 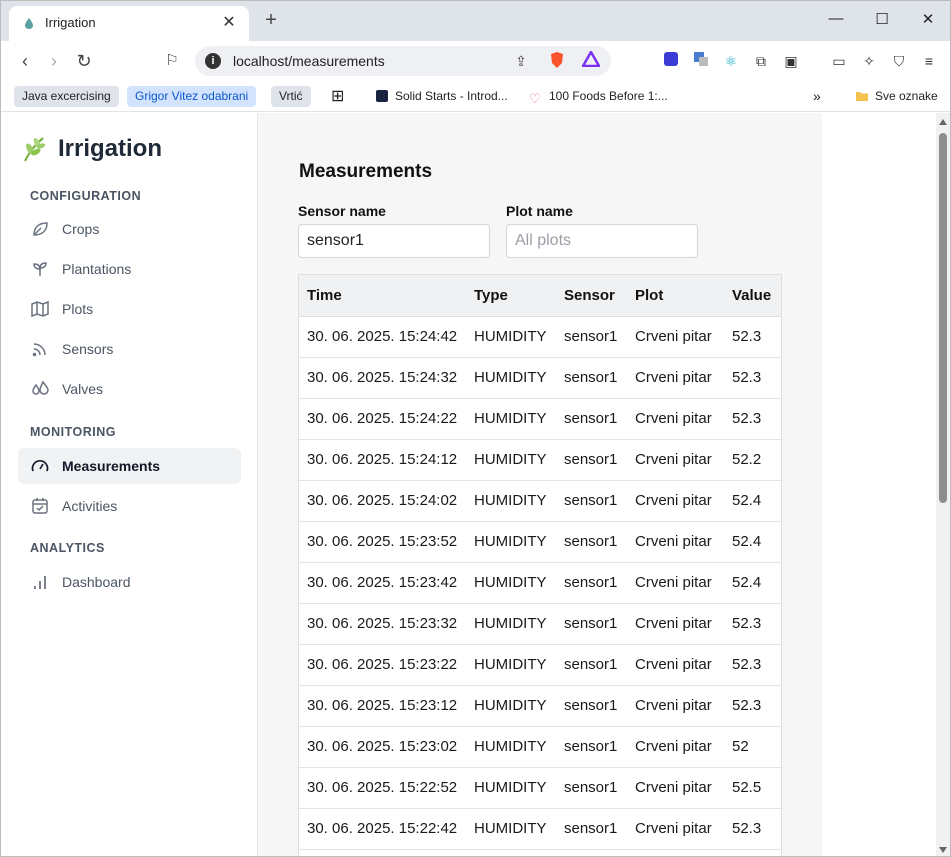 I want to click on table-header-row: Time Type Sensor Plot Value, so click(x=540, y=296).